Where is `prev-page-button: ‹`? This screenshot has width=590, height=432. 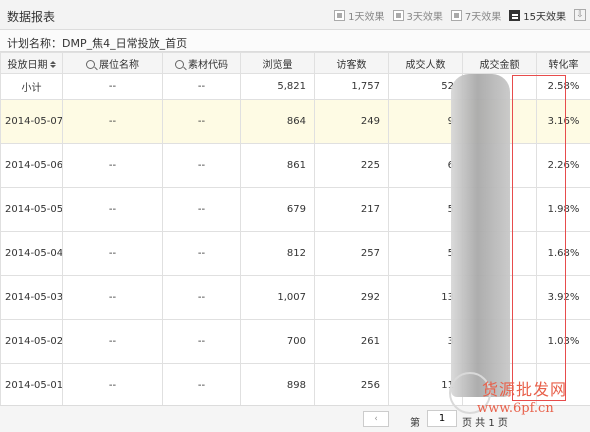
prev-page-button: ‹ is located at coordinates (376, 419).